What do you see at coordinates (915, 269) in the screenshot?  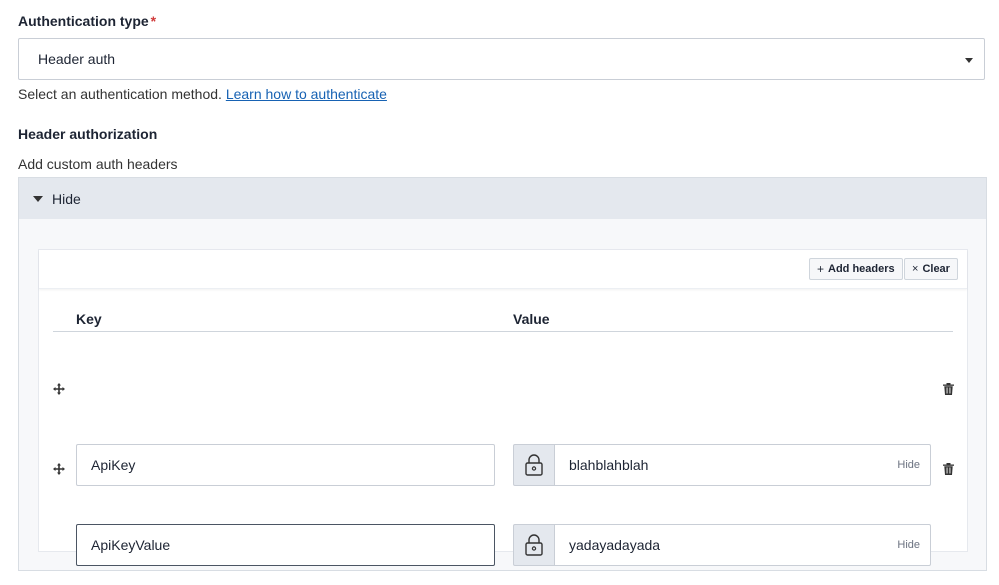 I see `close-icon: ×` at bounding box center [915, 269].